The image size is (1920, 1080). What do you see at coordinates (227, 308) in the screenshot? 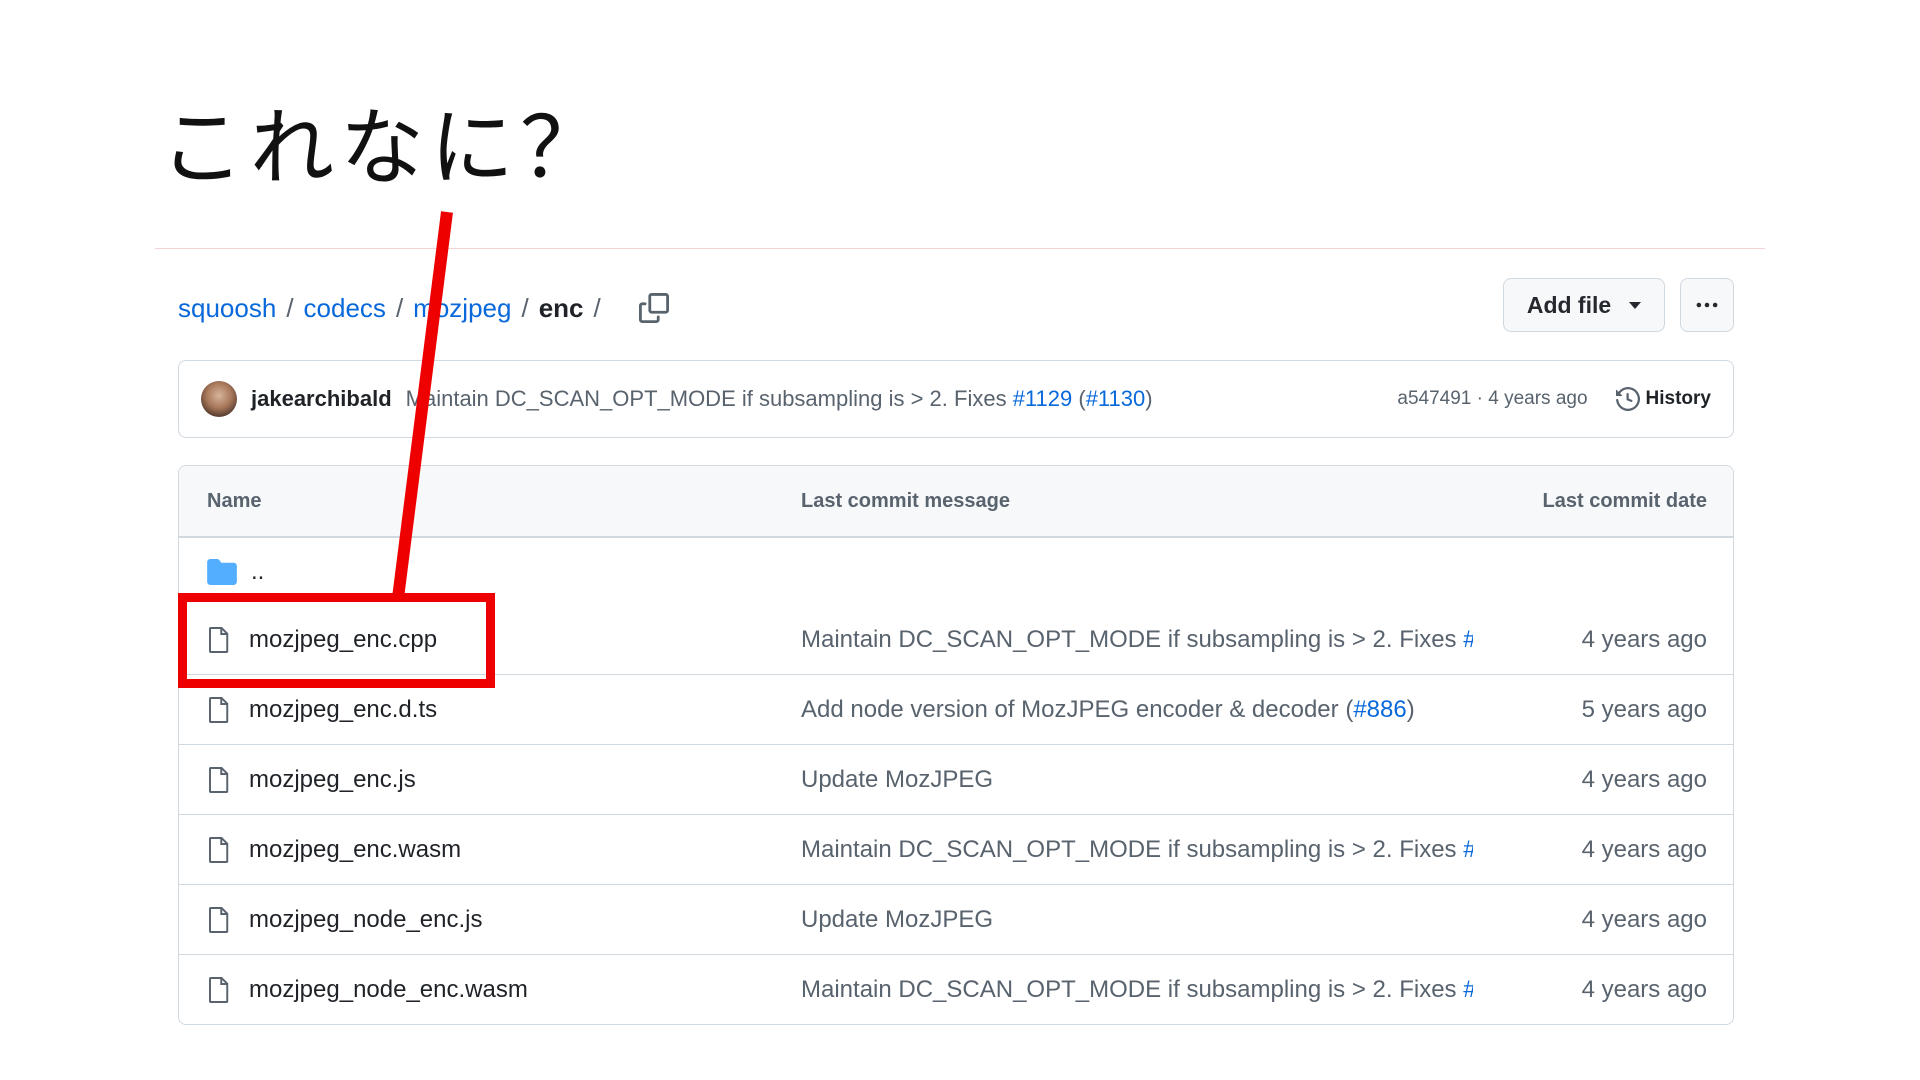
I see `breadcrumb-link-squoosh: squoosh` at bounding box center [227, 308].